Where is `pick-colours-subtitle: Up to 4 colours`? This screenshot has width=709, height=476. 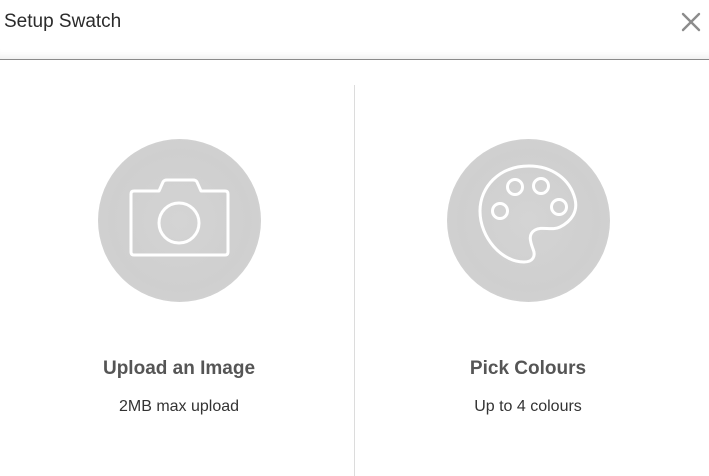 pick-colours-subtitle: Up to 4 colours is located at coordinates (528, 406).